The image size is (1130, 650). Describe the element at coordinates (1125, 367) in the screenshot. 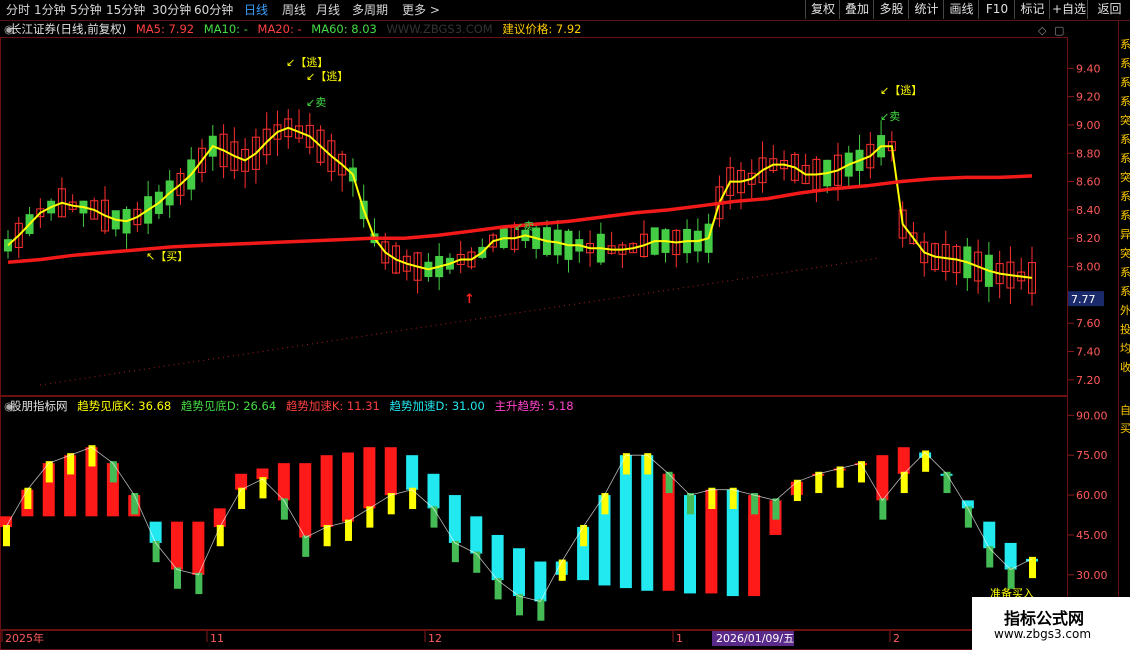

I see `strip-char-17: 收` at that location.